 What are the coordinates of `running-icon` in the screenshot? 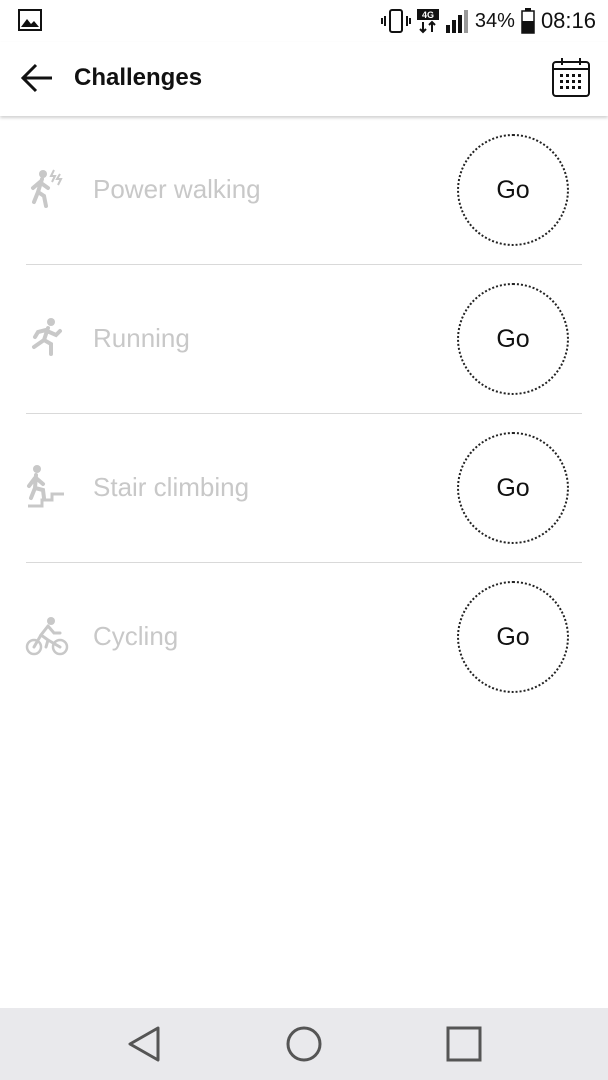 It's located at (47, 337).